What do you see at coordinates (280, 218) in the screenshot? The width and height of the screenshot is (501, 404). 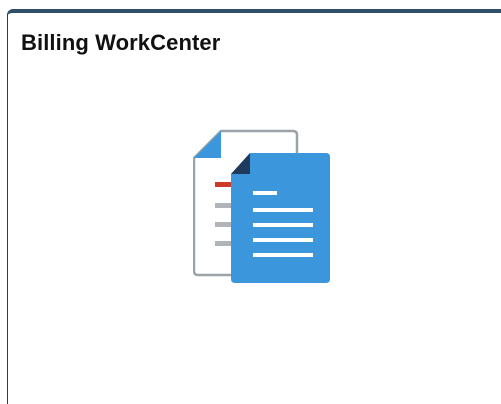 I see `front-document-icon` at bounding box center [280, 218].